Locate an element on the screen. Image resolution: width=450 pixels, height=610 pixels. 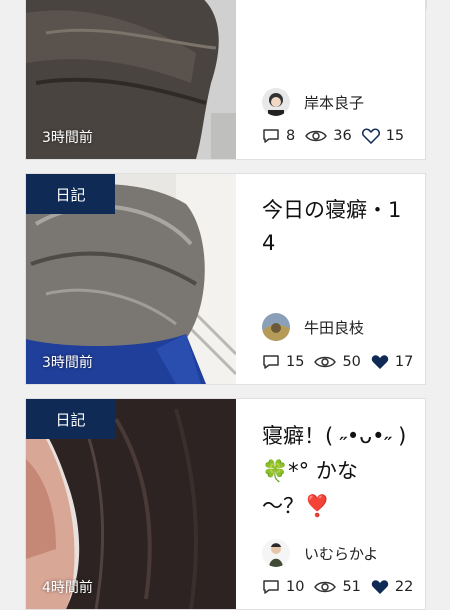
author: いむらかよ is located at coordinates (320, 553).